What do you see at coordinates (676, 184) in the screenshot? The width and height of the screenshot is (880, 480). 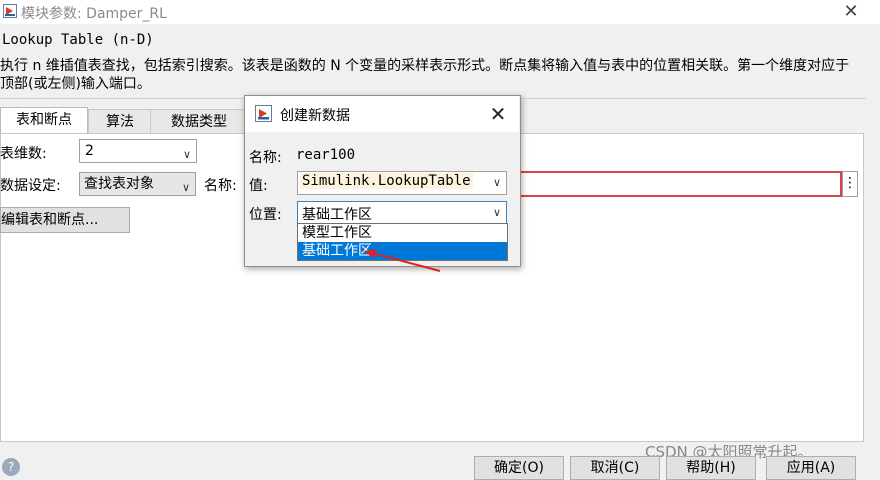 I see `name-input` at bounding box center [676, 184].